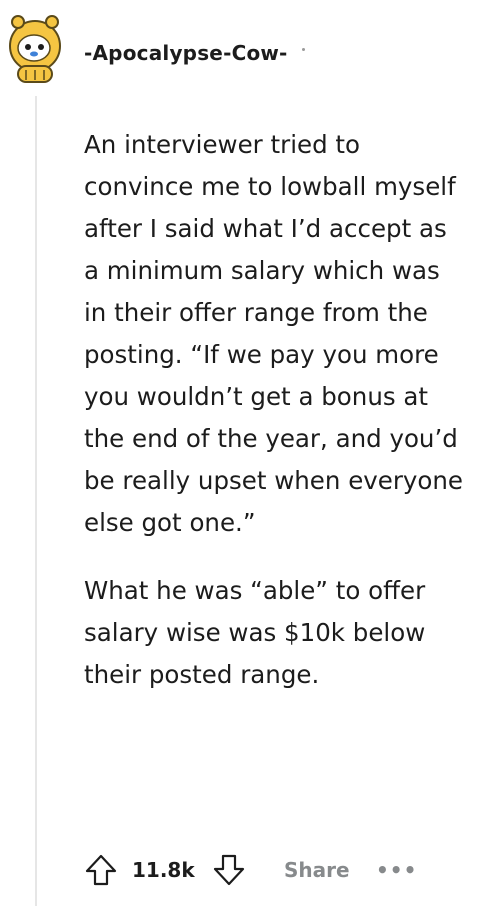  Describe the element at coordinates (163, 870) in the screenshot. I see `vote-score: 11.8k` at that location.